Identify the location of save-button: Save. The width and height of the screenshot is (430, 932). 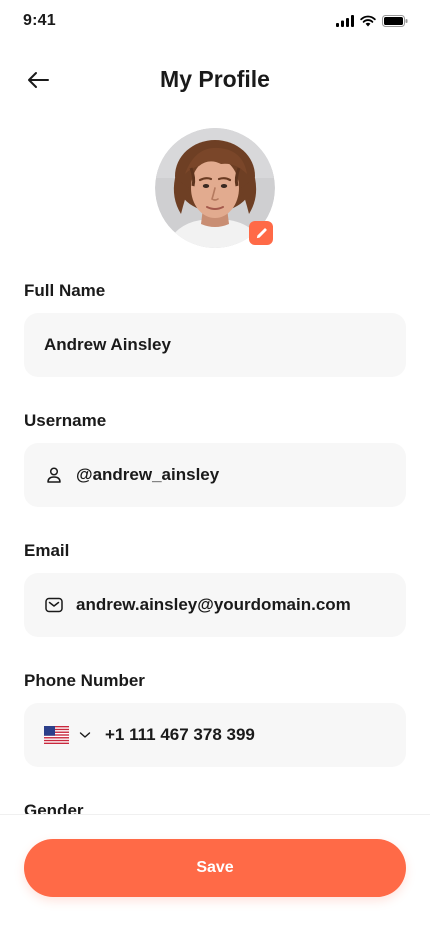
(215, 868).